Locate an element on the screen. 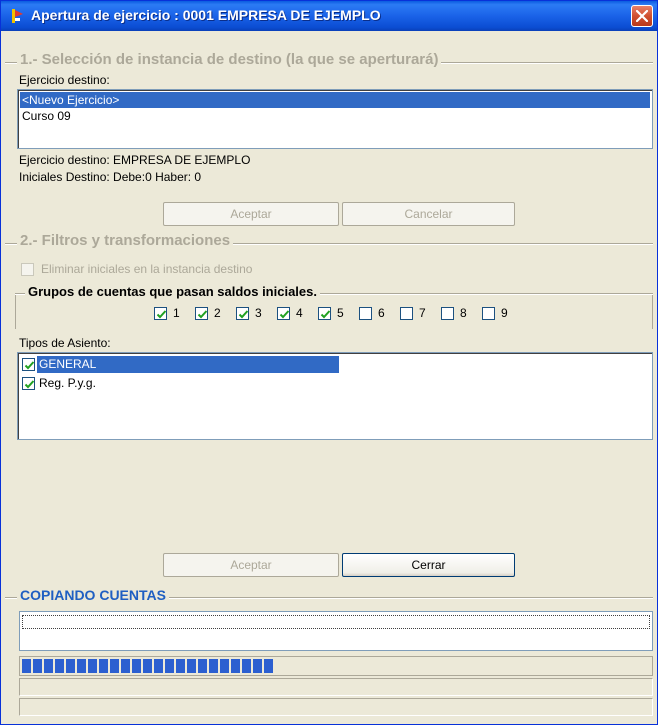 The image size is (658, 725). eliminar-iniciales-checkbox is located at coordinates (27, 269).